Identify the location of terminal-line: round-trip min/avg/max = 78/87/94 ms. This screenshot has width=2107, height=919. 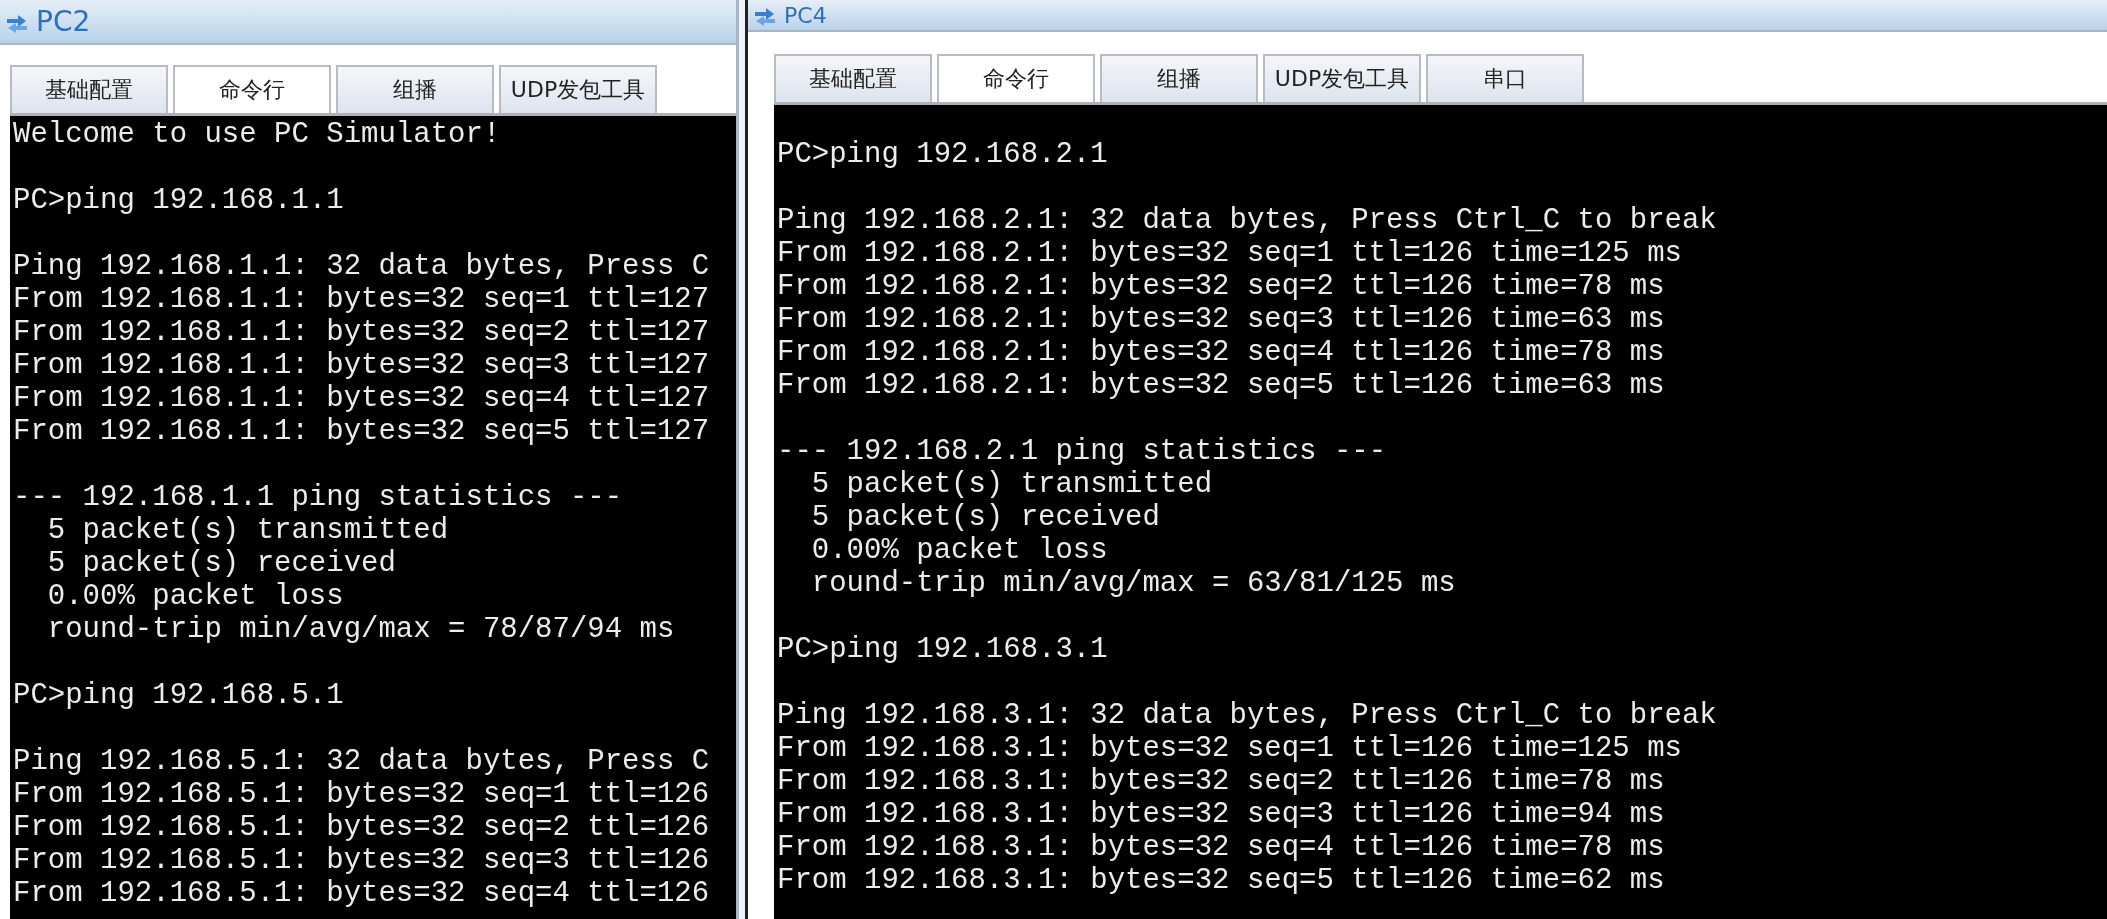
(361, 629).